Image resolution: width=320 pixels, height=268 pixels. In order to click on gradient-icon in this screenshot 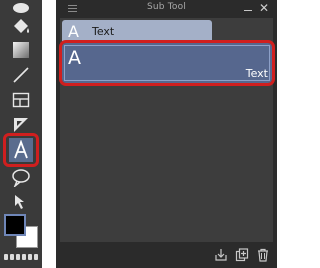, I will do `click(21, 50)`.